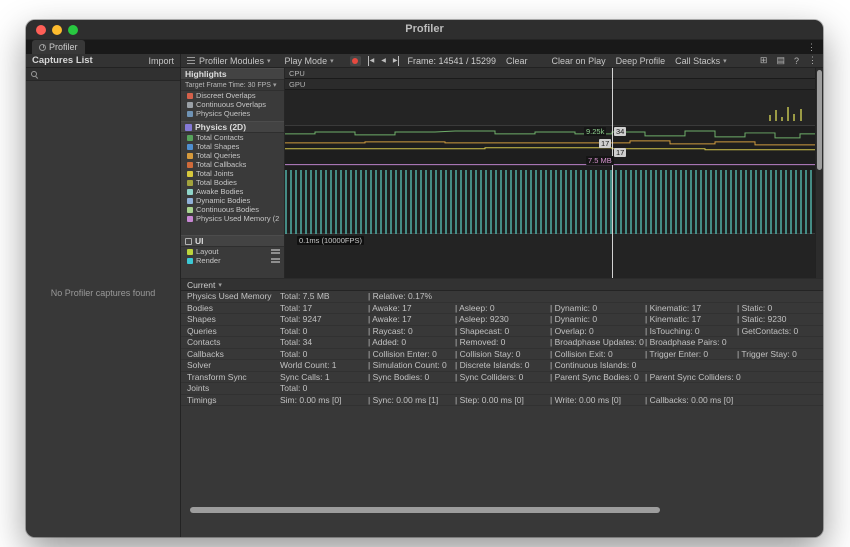  I want to click on cell: | Awake: 17, so click(390, 319).